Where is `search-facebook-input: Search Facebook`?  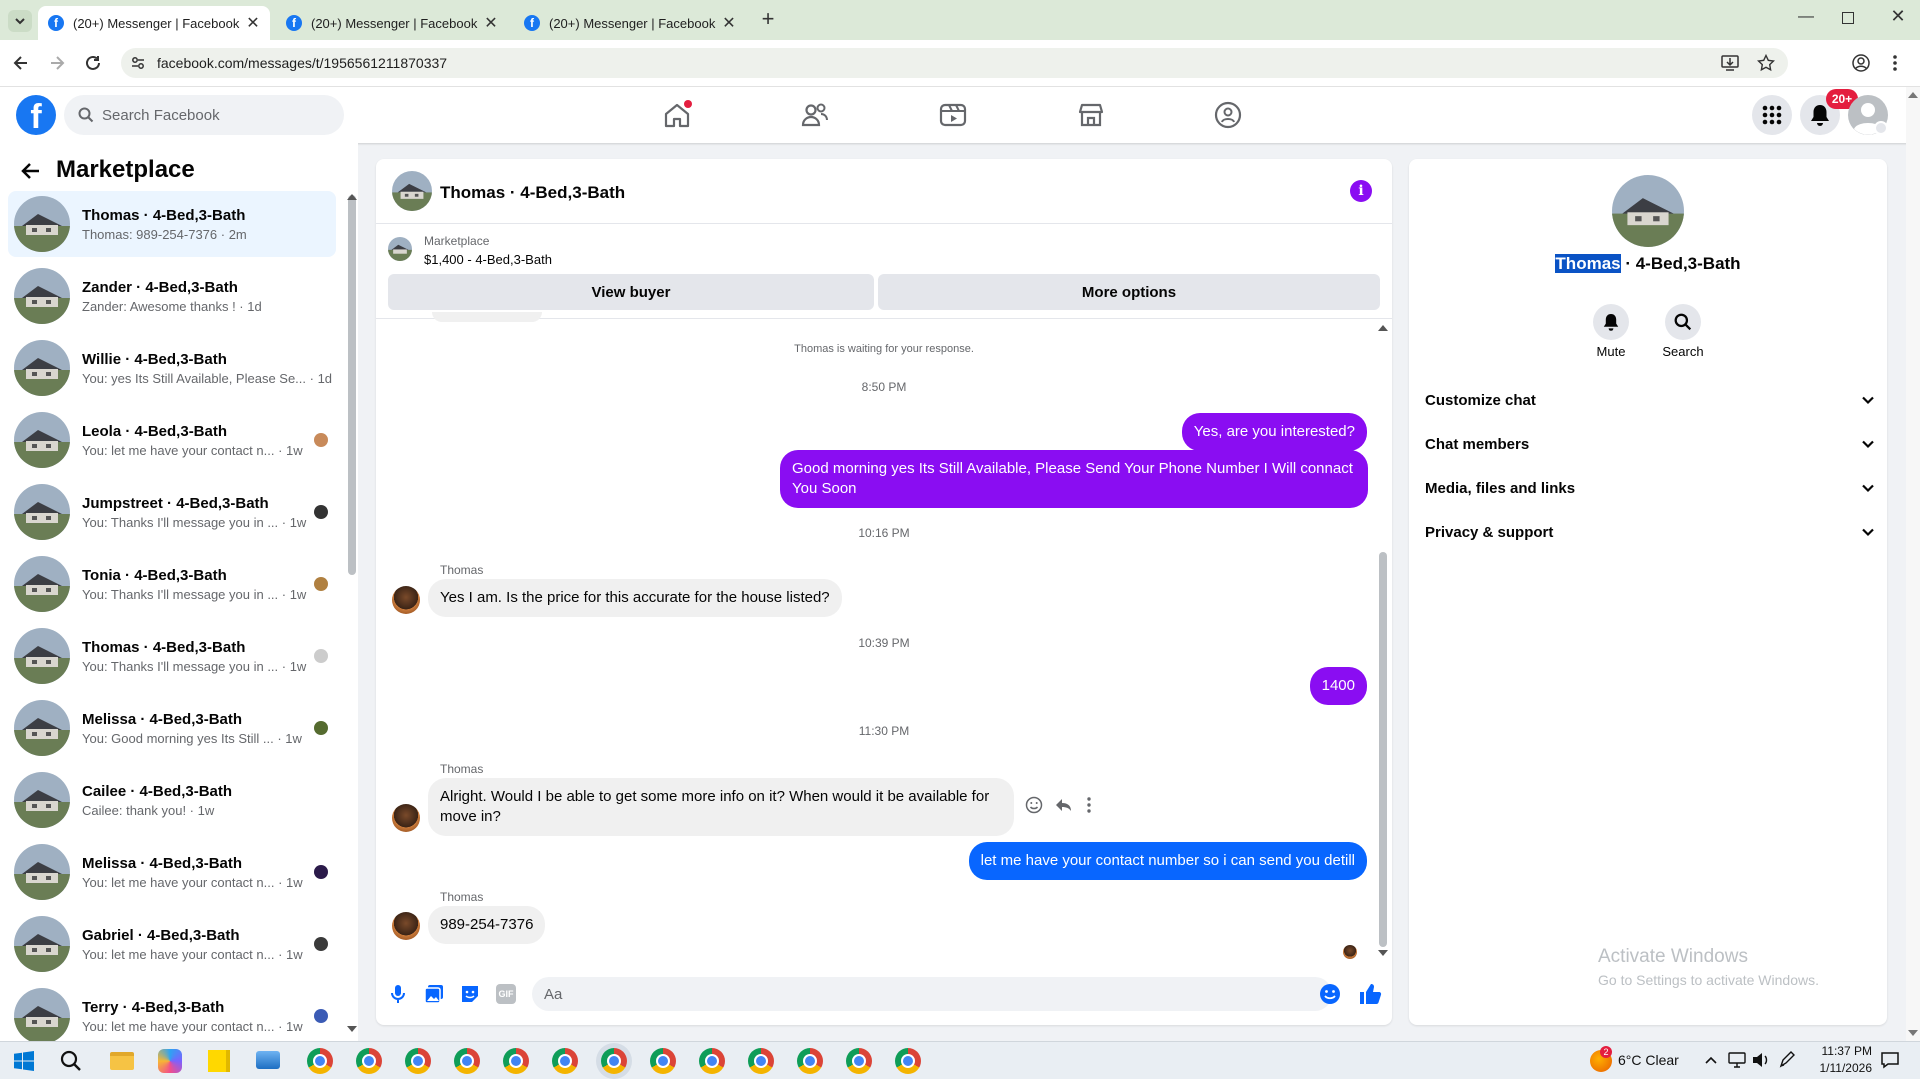 search-facebook-input: Search Facebook is located at coordinates (204, 115).